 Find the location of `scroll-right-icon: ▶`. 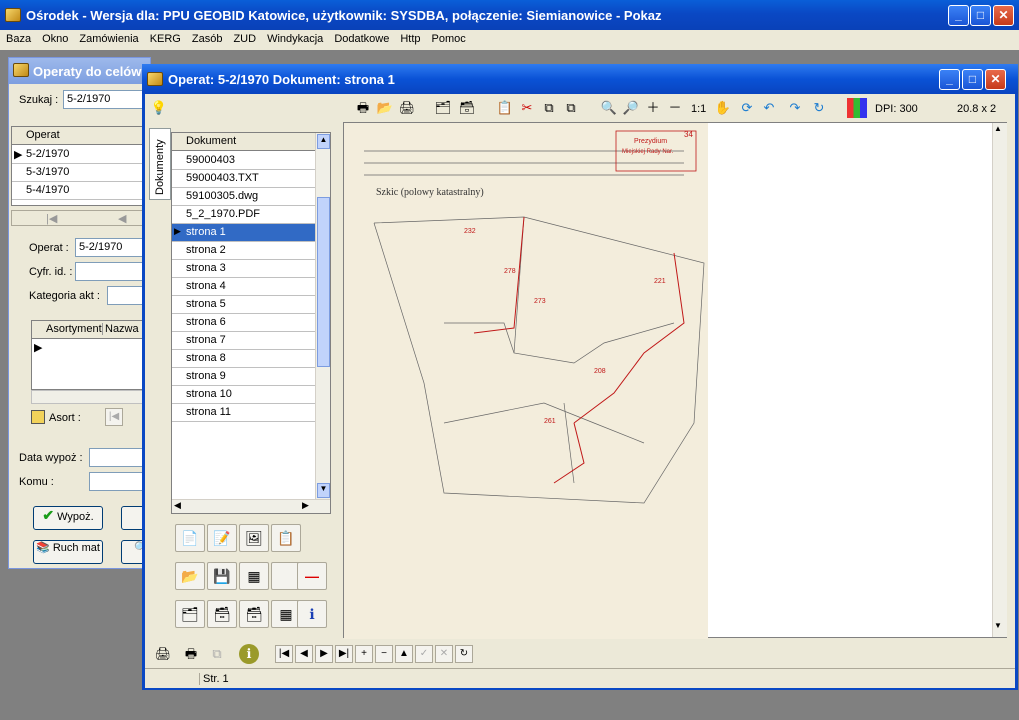

scroll-right-icon: ▶ is located at coordinates (305, 505).